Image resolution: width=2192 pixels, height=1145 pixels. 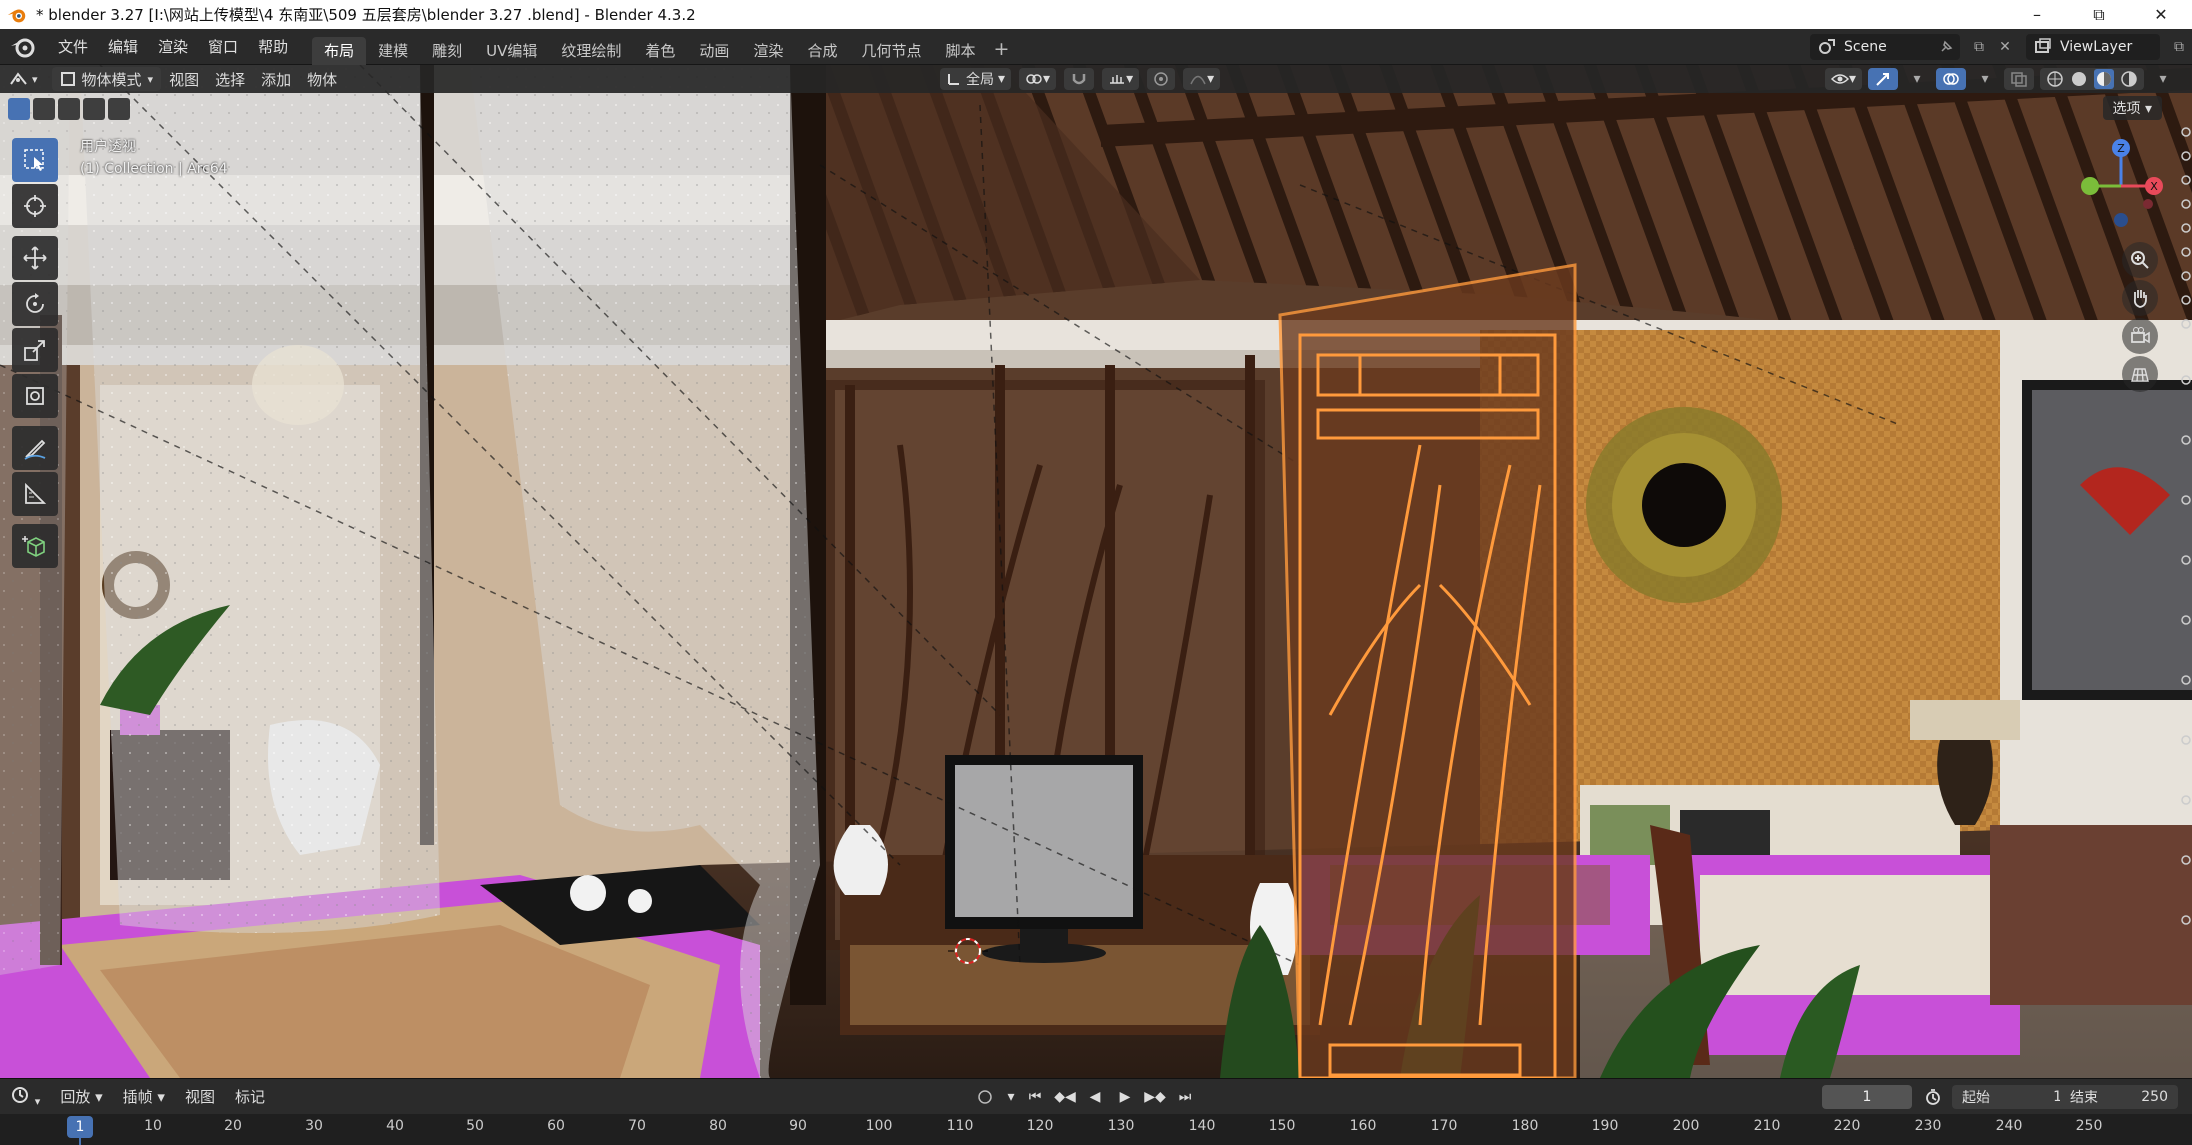 I want to click on playhead: 1, so click(x=80, y=1127).